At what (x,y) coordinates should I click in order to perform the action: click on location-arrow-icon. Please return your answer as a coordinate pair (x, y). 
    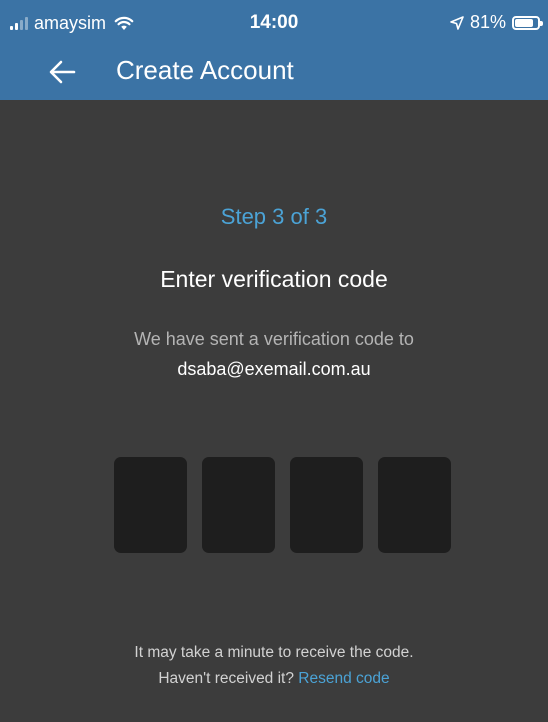
    Looking at the image, I should click on (457, 22).